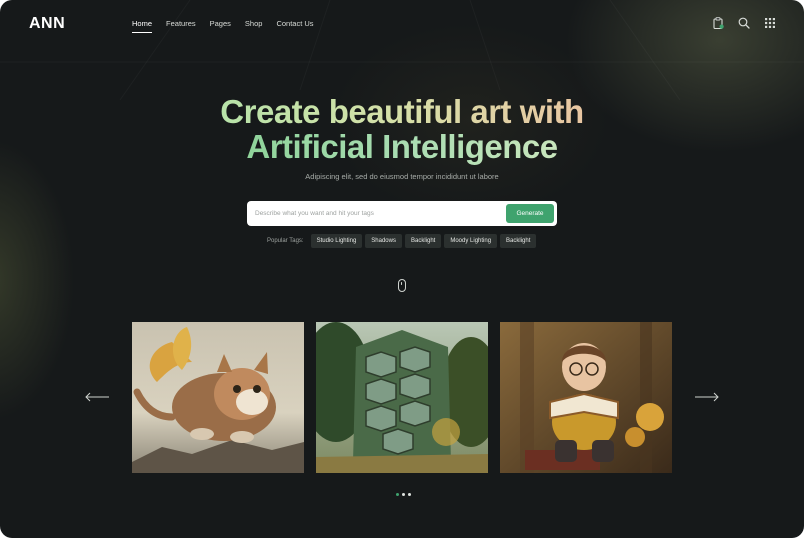 The width and height of the screenshot is (804, 538). What do you see at coordinates (220, 26) in the screenshot?
I see `nav-item-pages: Pages` at bounding box center [220, 26].